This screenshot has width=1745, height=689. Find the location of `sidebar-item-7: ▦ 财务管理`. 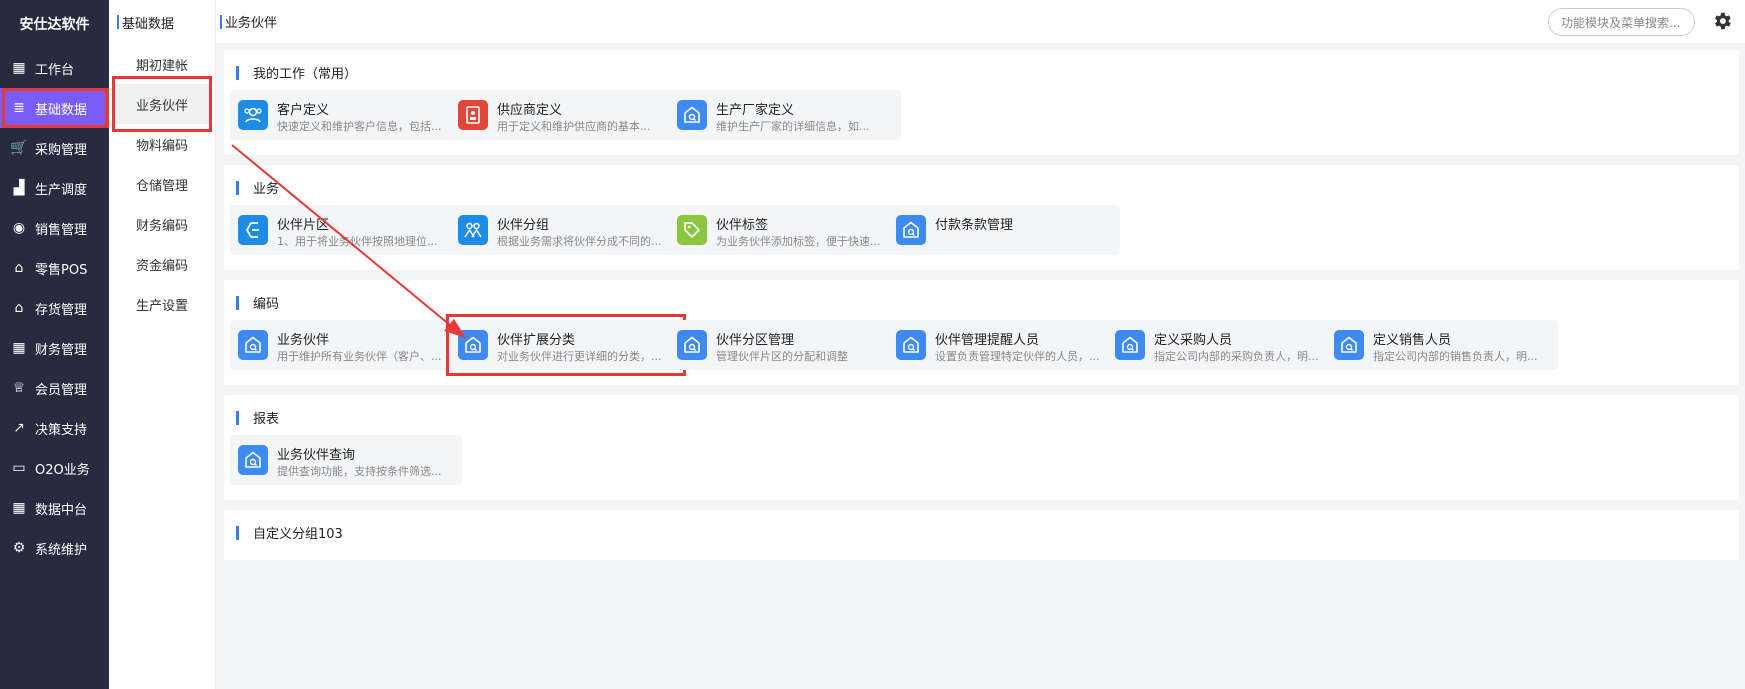

sidebar-item-7: ▦ 财务管理 is located at coordinates (54, 348).